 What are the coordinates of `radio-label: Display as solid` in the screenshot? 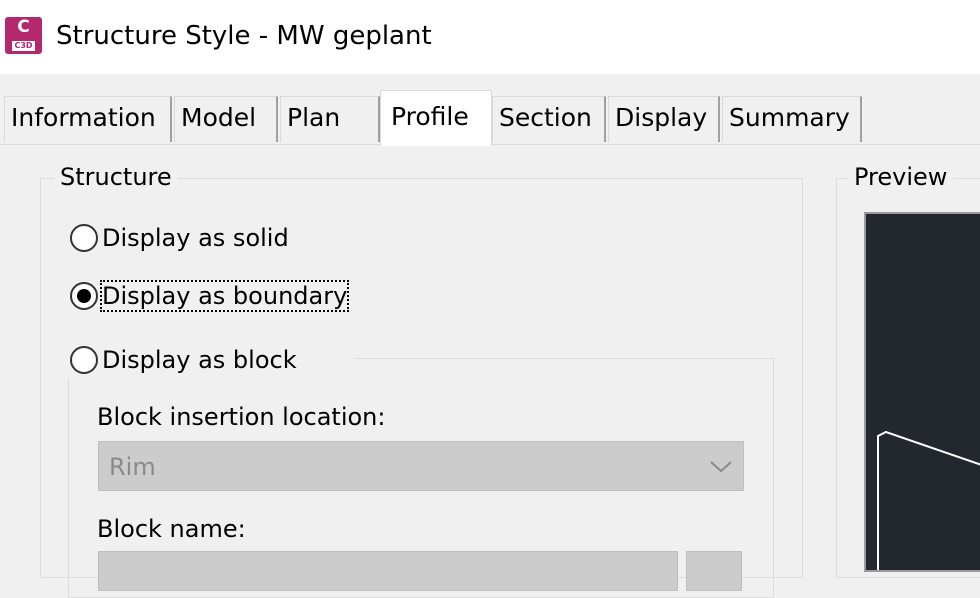 It's located at (195, 238).